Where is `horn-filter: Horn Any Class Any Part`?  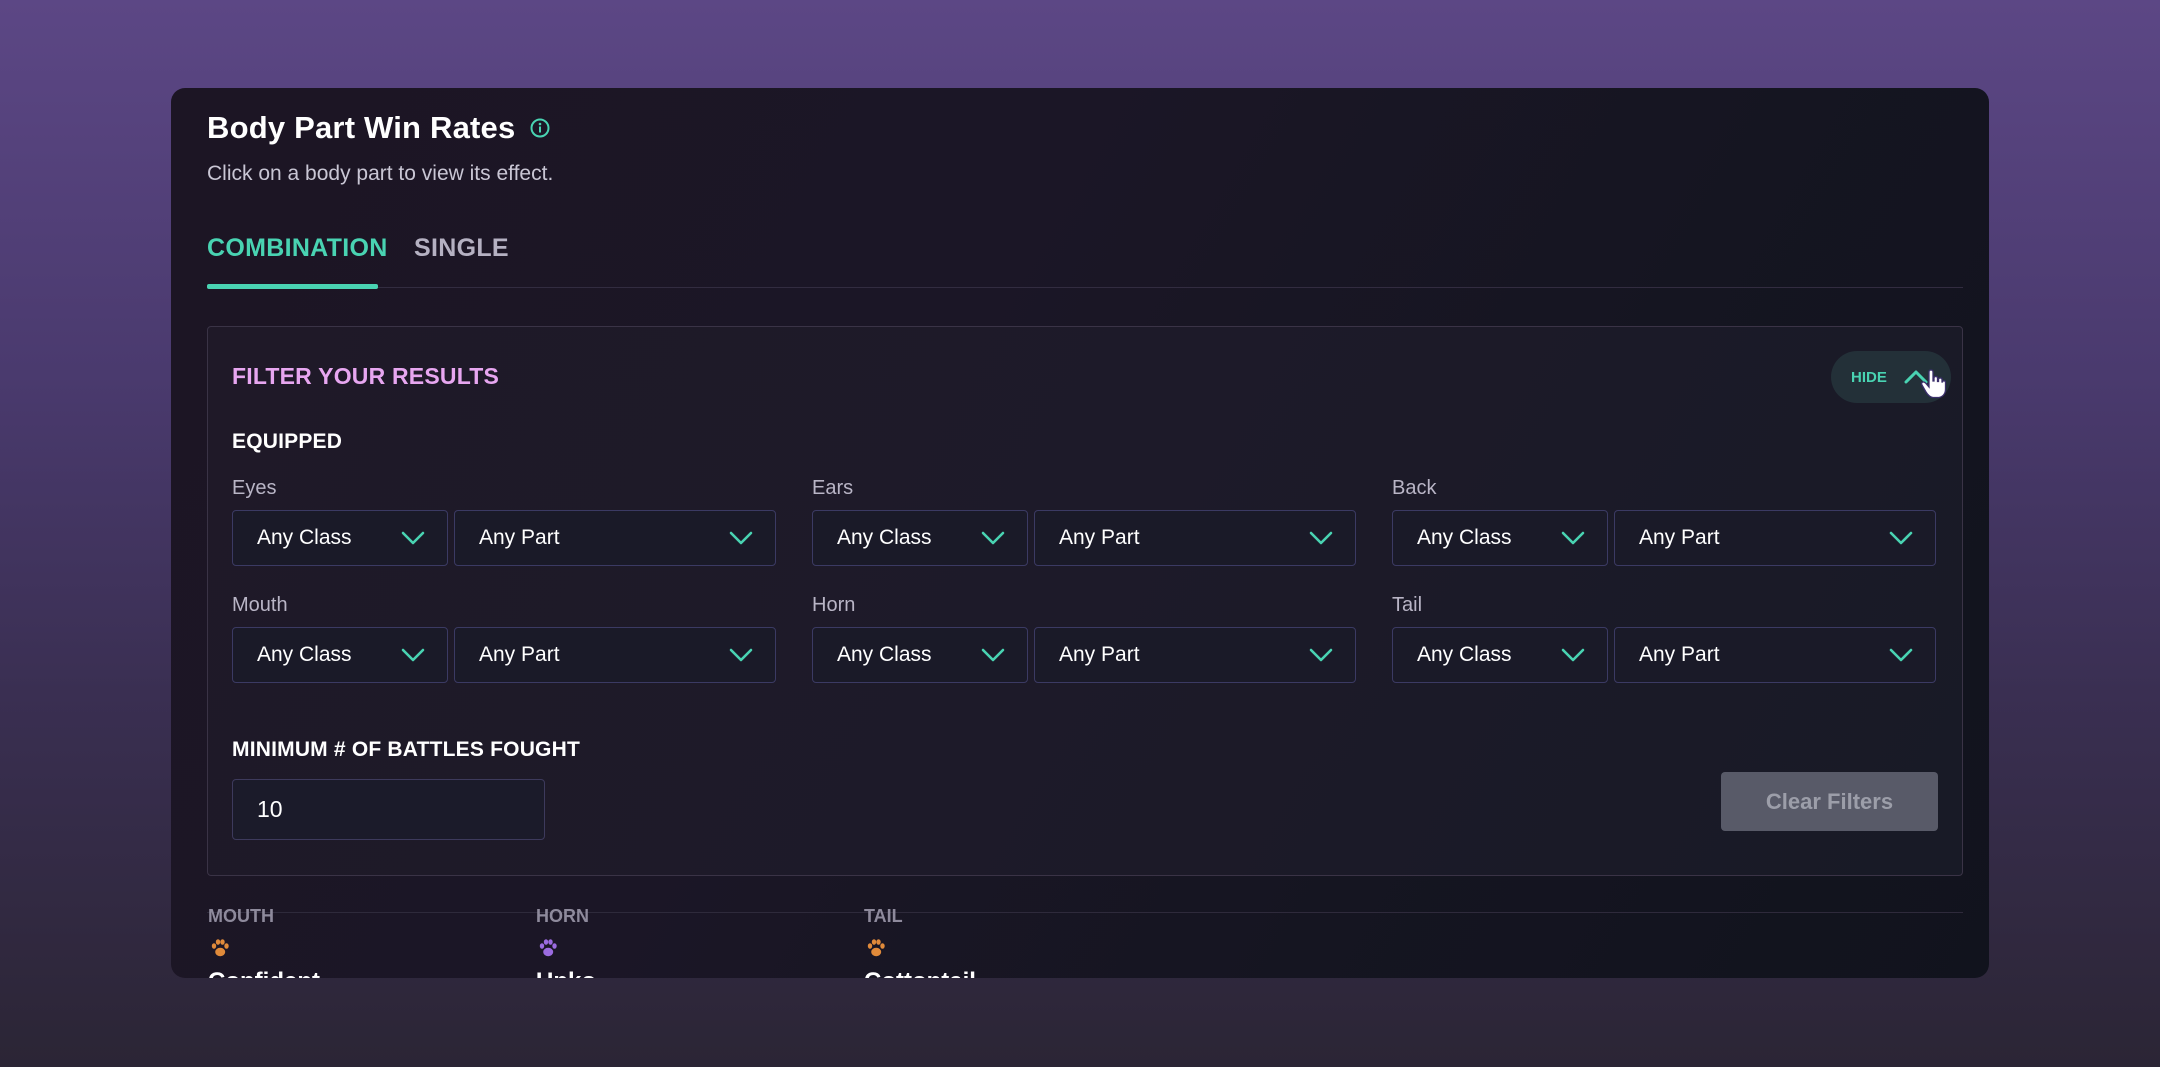
horn-filter: Horn Any Class Any Part is located at coordinates (1084, 639).